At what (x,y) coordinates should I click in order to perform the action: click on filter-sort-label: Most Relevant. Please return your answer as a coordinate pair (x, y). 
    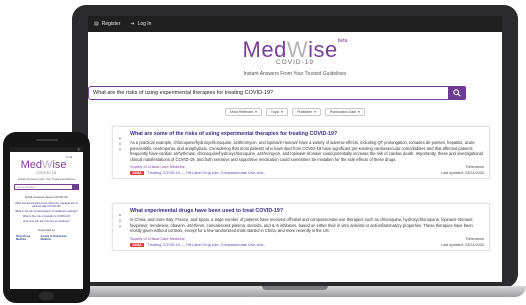
    Looking at the image, I should click on (242, 111).